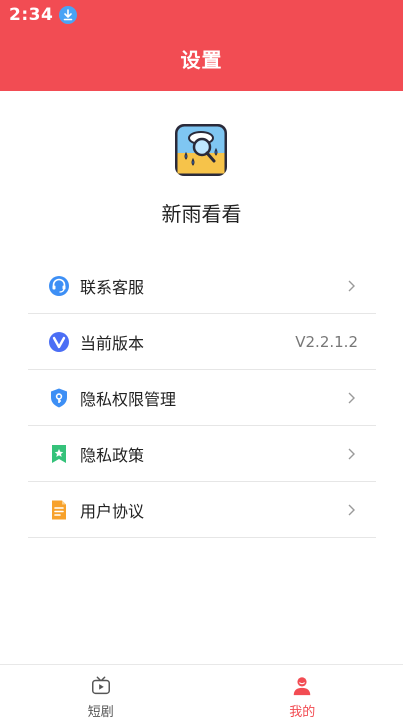 The image size is (403, 720). Describe the element at coordinates (202, 510) in the screenshot. I see `menu-item-user-agreement: 用户协议` at that location.